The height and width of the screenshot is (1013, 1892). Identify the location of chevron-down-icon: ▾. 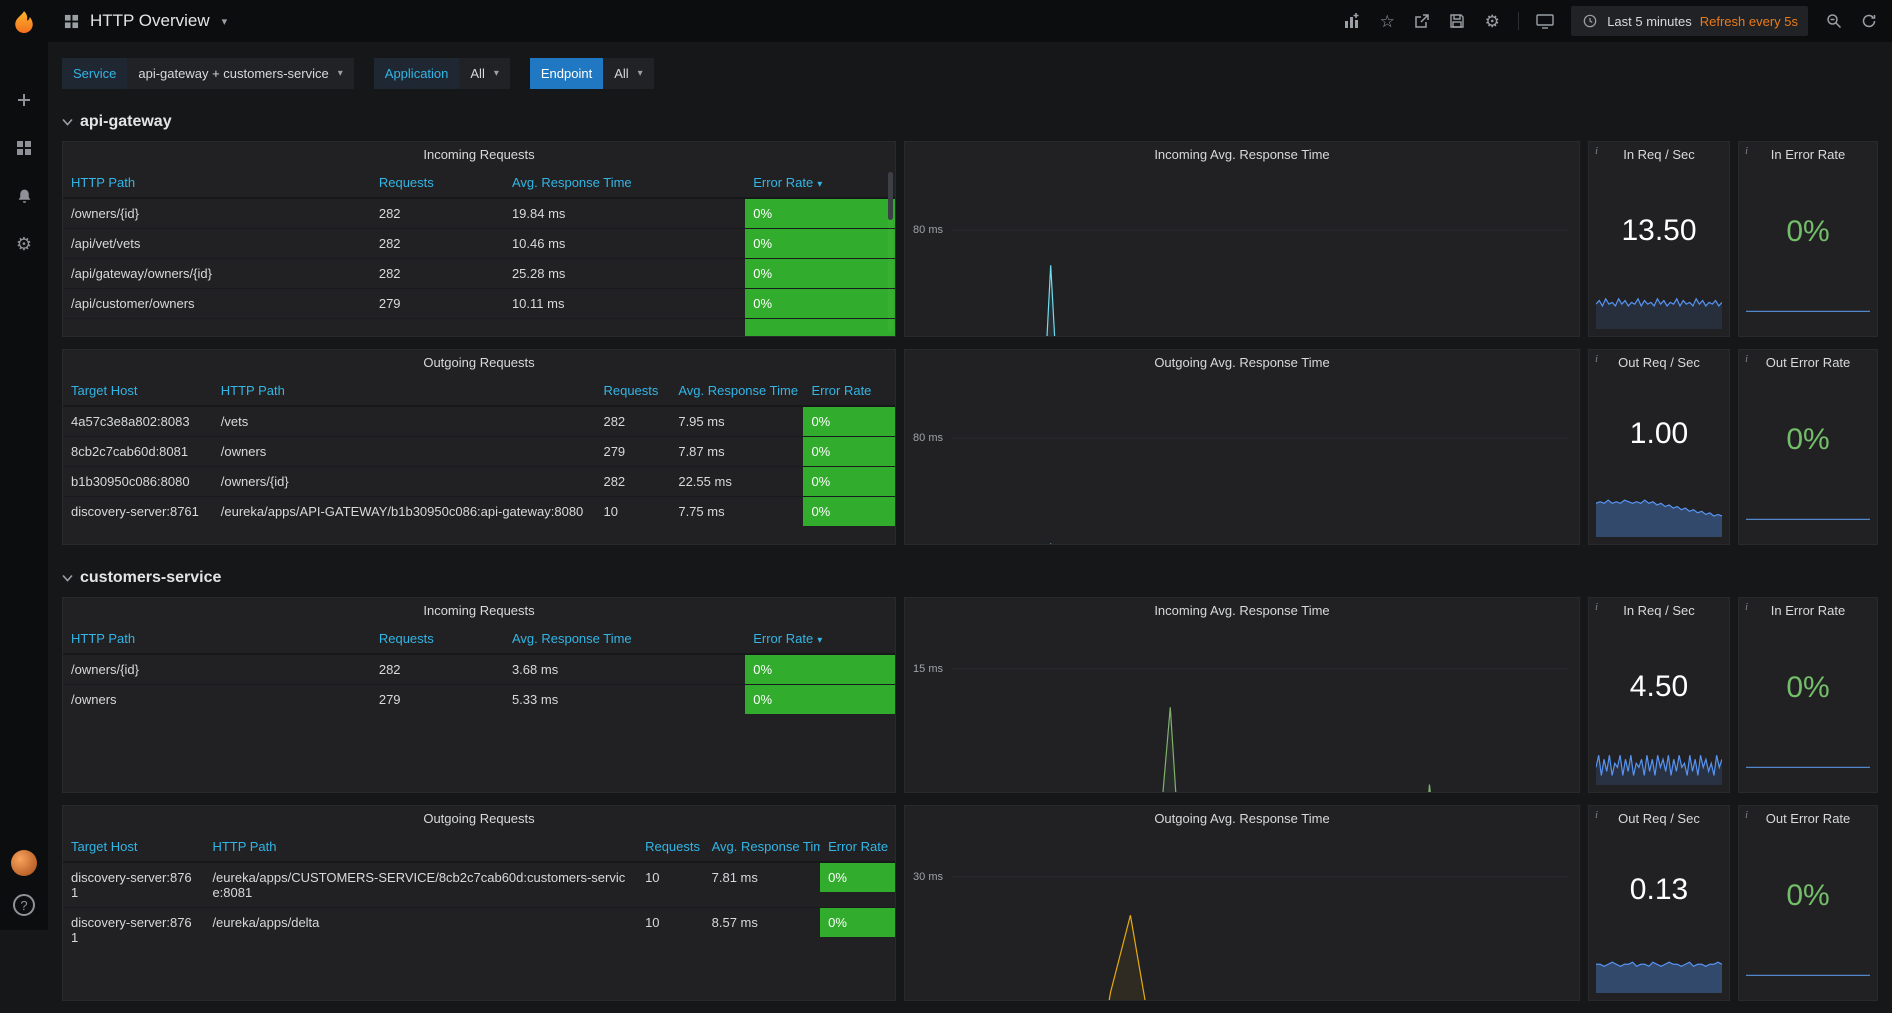
(640, 73).